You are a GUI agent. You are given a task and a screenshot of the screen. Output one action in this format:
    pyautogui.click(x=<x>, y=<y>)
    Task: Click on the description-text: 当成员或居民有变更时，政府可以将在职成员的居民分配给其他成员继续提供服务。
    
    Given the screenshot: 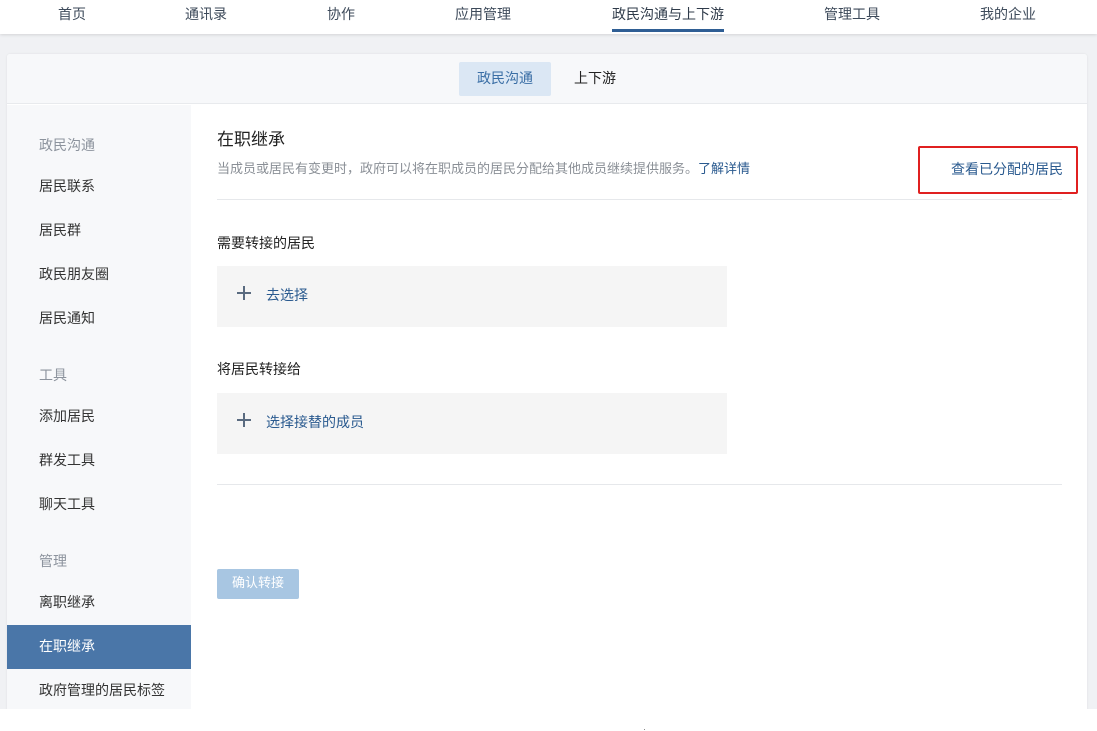 What is the action you would take?
    pyautogui.click(x=458, y=169)
    